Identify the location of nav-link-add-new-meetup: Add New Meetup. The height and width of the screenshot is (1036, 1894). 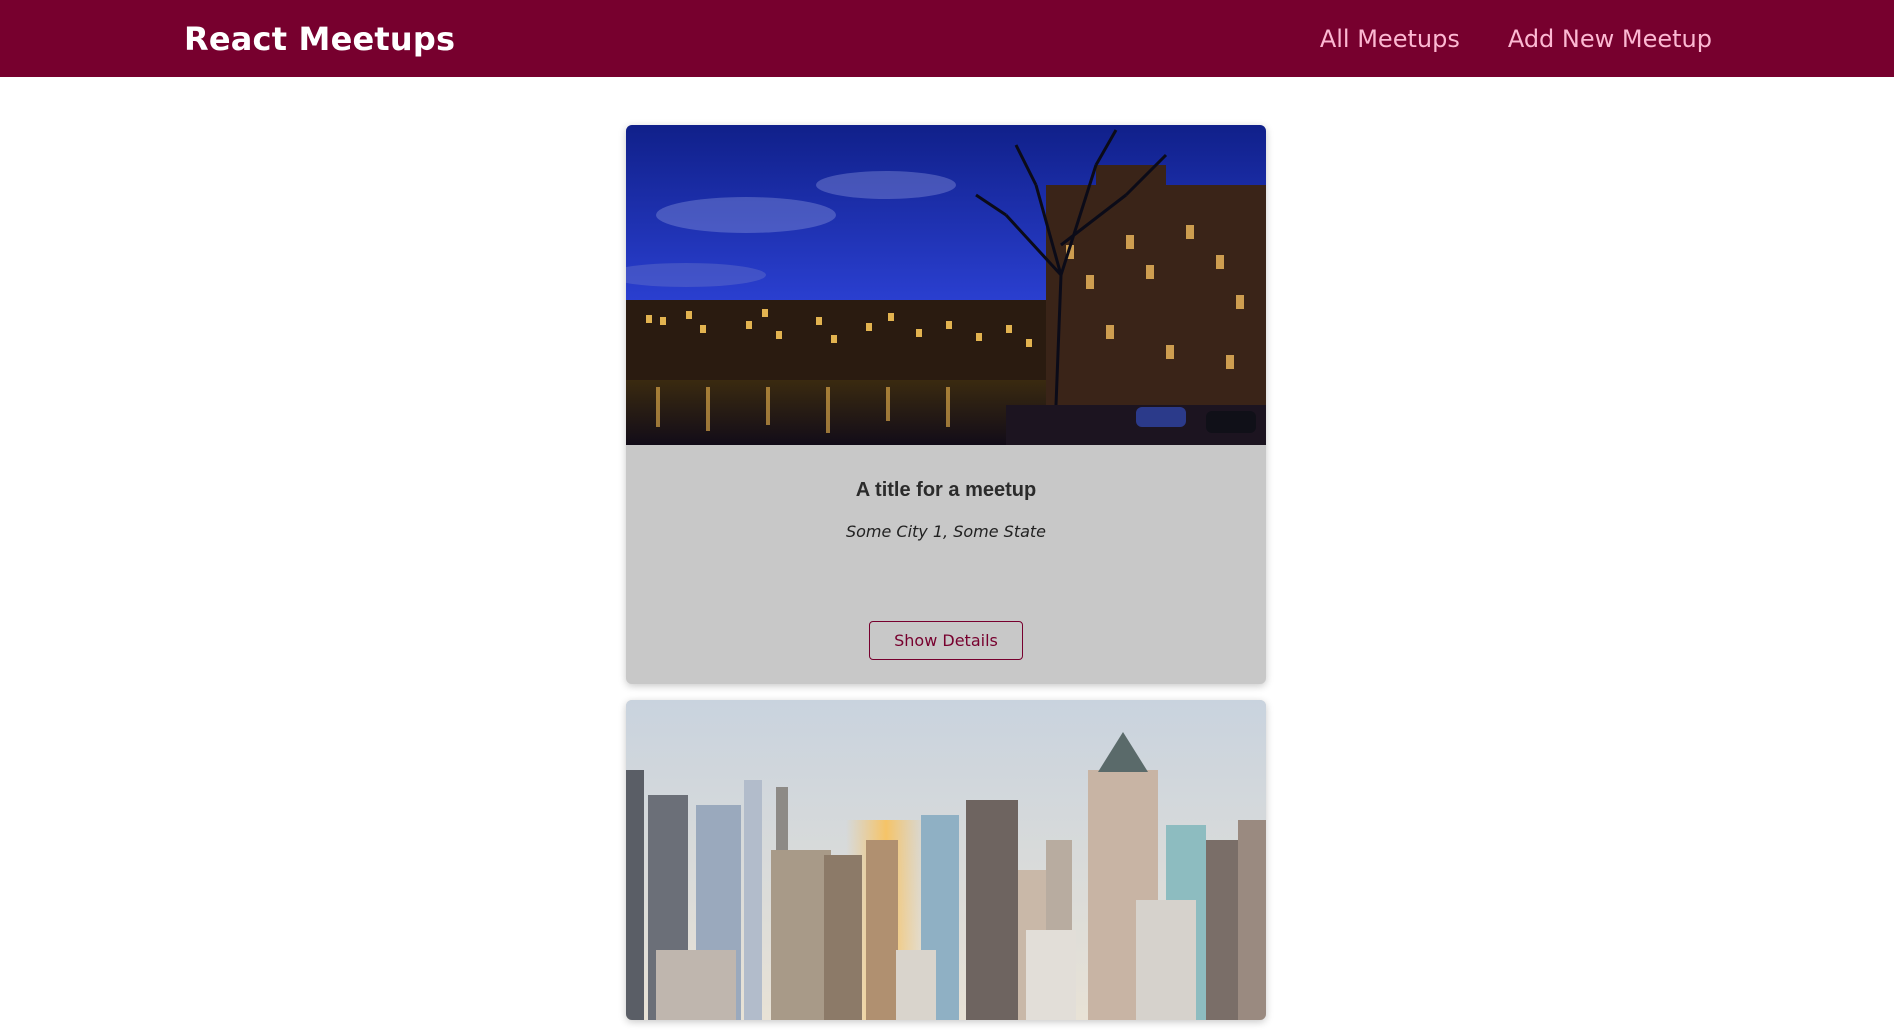
(1610, 39).